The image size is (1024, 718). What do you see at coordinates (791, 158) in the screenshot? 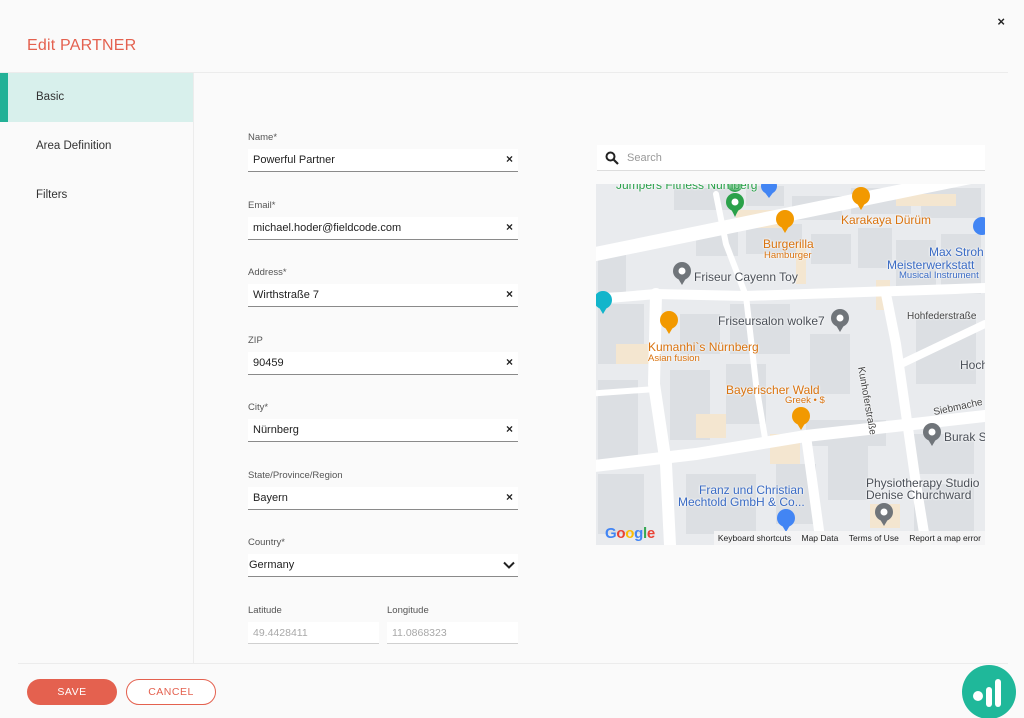
I see `map-search-input: Search` at bounding box center [791, 158].